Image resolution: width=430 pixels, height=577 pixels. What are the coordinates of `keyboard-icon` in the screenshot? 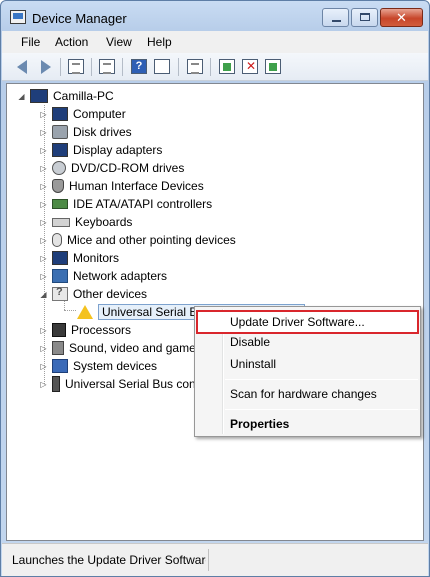 It's located at (61, 222).